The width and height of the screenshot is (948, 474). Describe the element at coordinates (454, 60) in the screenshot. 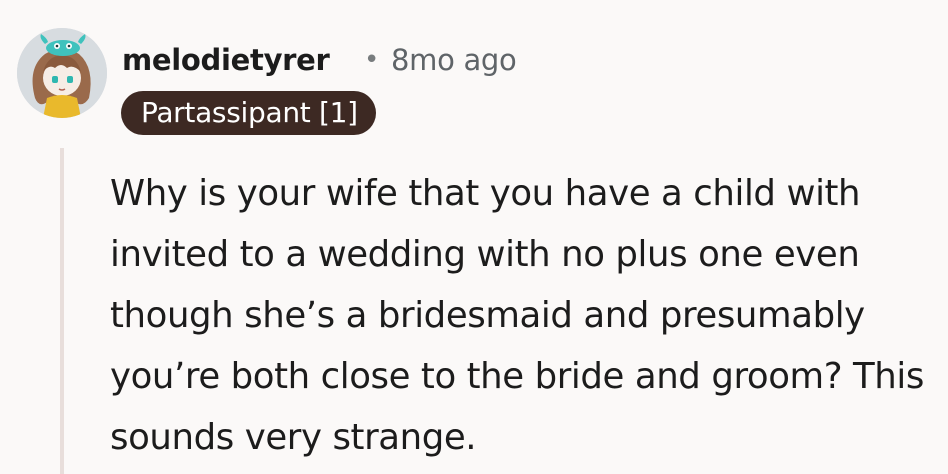

I see `comment-timestamp: 8mo ago` at that location.